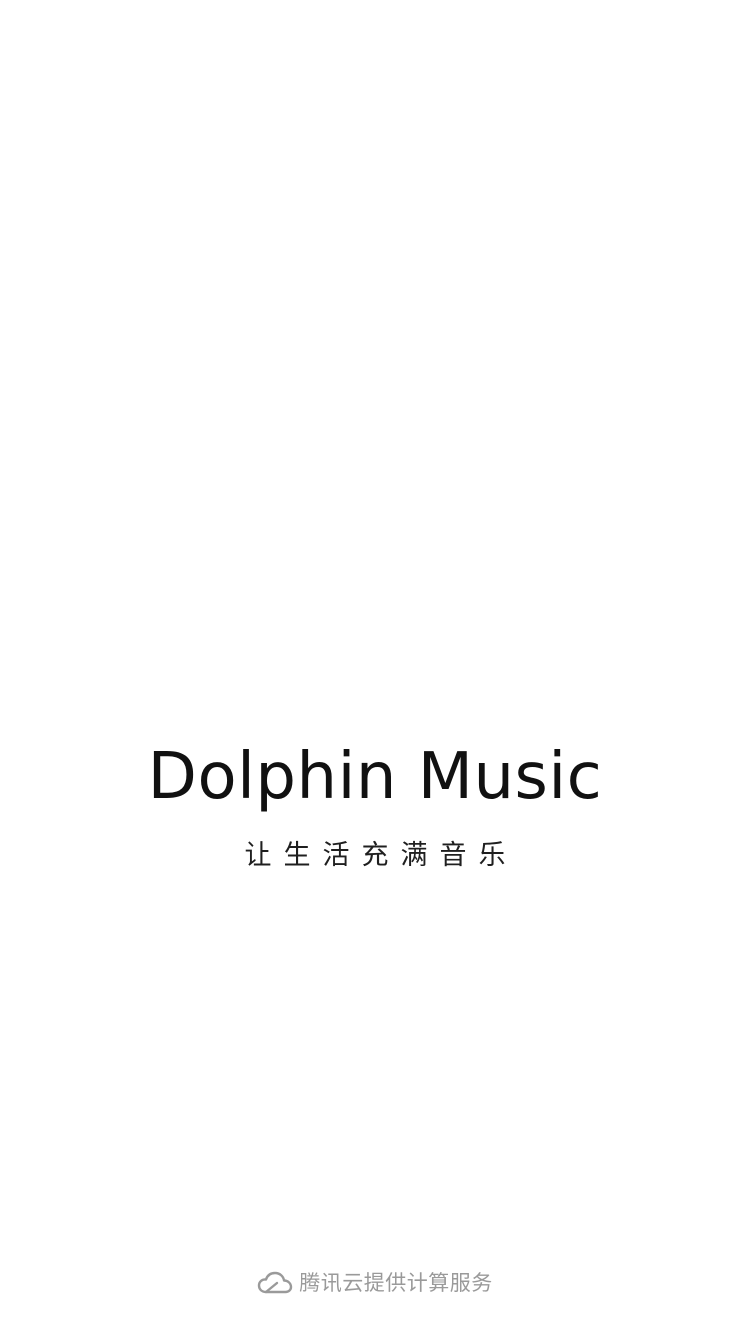  Describe the element at coordinates (396, 1283) in the screenshot. I see `footer-text: 腾讯云提供计算服务` at that location.